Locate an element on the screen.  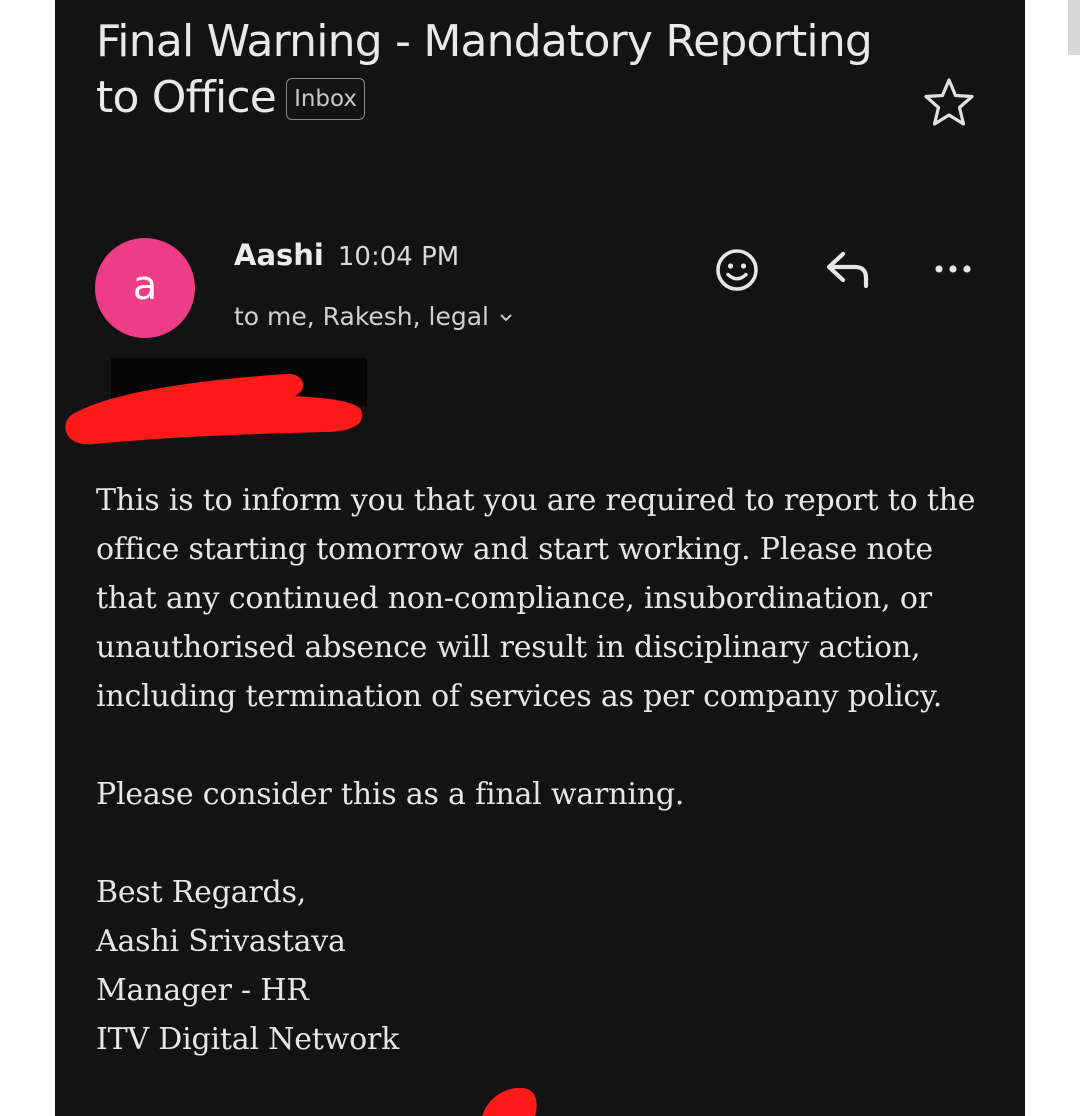
inbox-label-badge: Inbox is located at coordinates (325, 99).